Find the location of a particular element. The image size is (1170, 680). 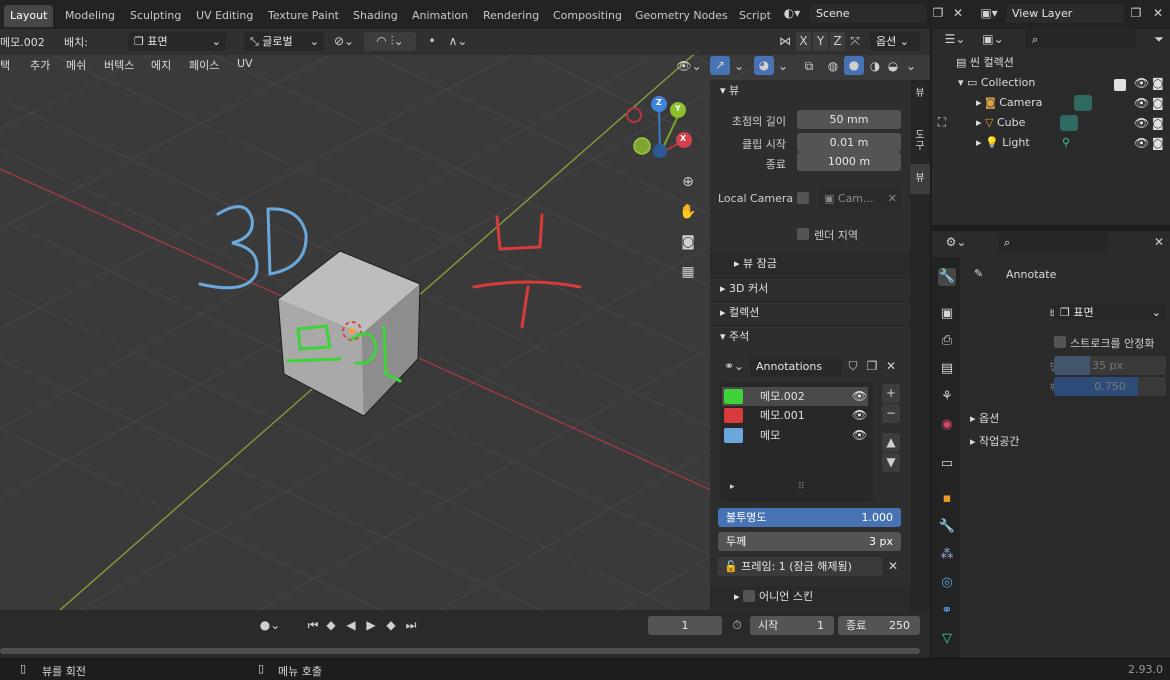

play-icon: ▶ is located at coordinates (371, 625).